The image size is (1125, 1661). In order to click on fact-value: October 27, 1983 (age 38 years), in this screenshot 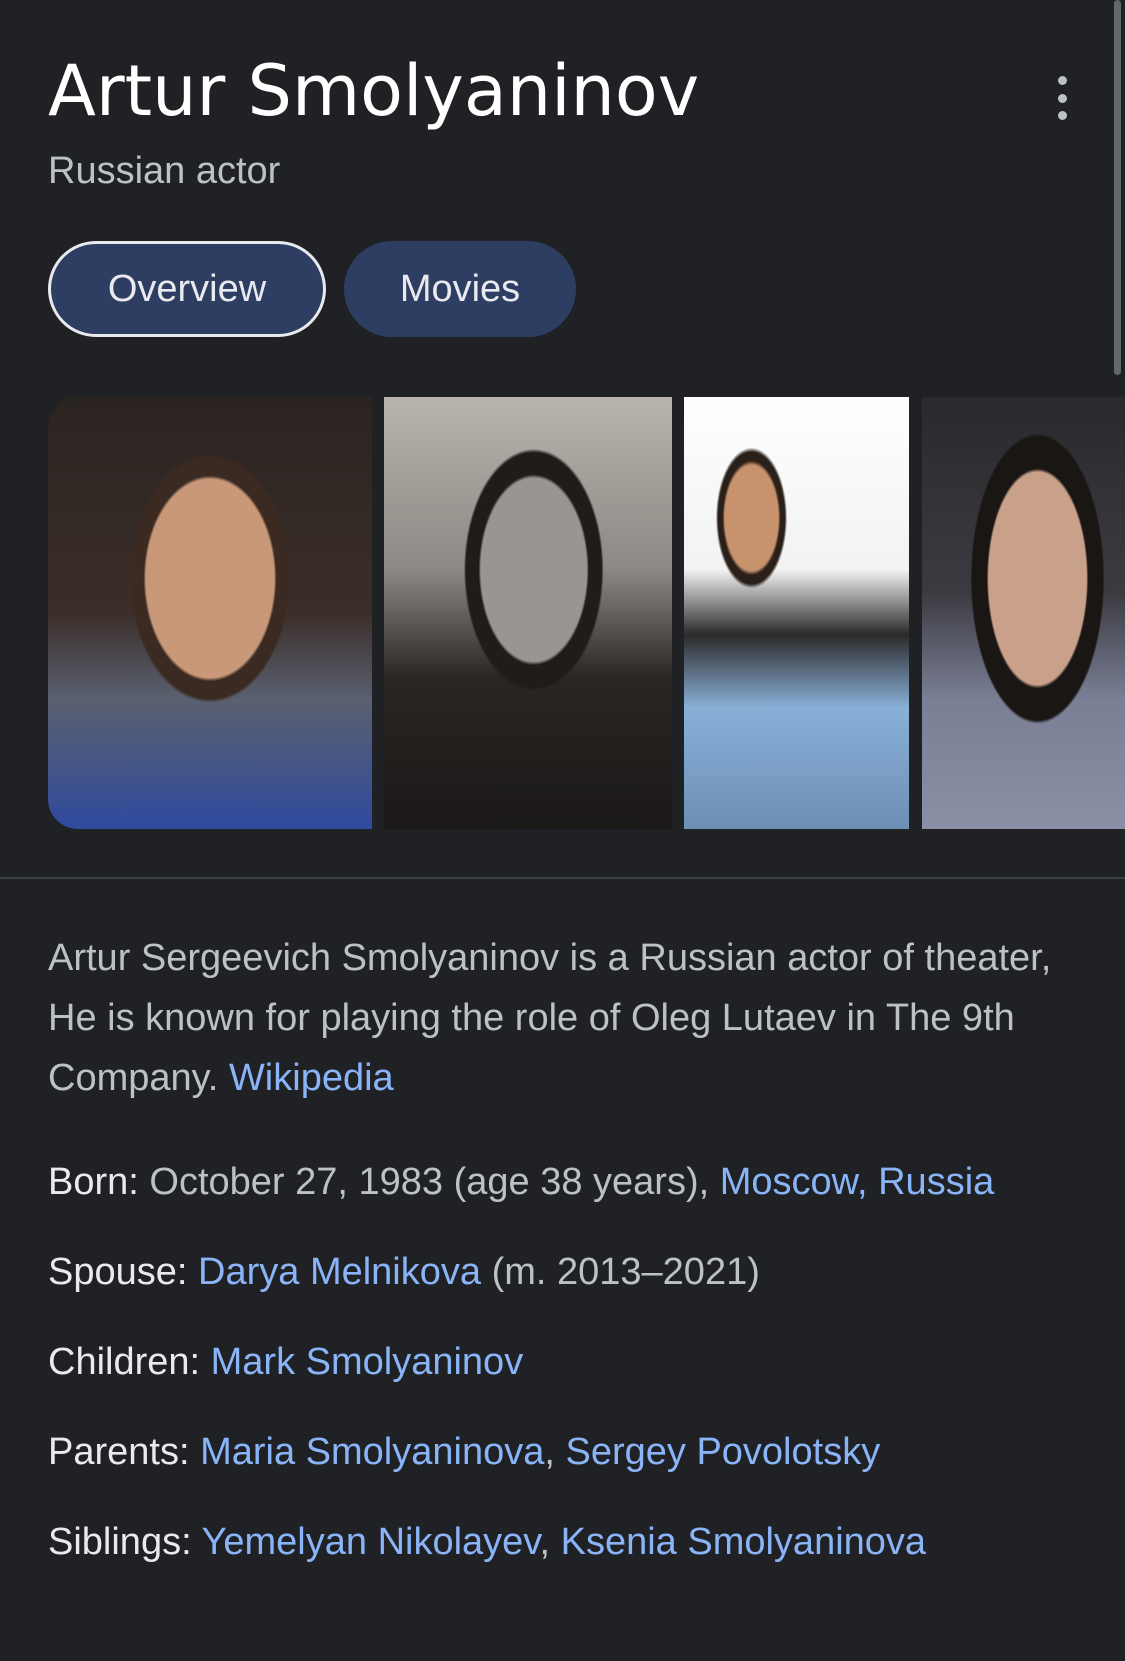, I will do `click(429, 1182)`.